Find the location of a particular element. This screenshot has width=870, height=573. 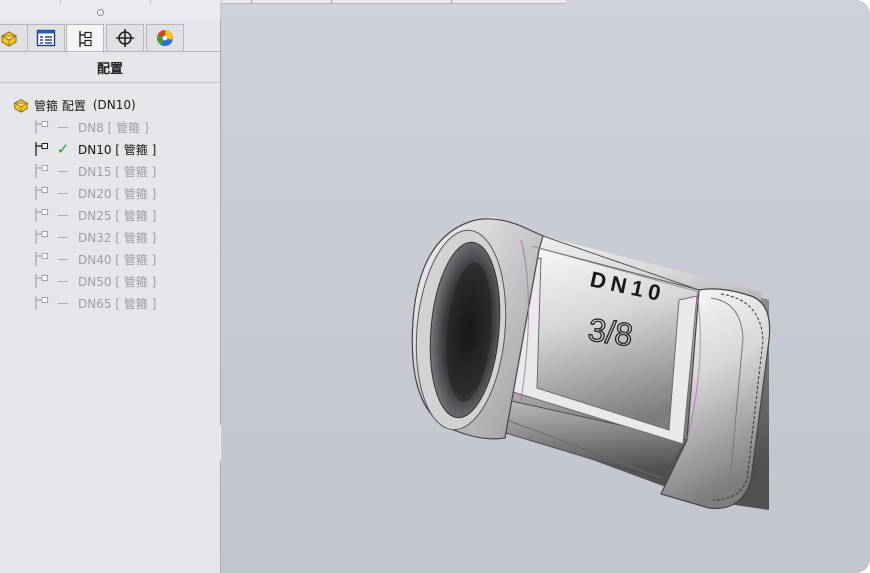

tree-root-active-config: (DN10) is located at coordinates (114, 105).